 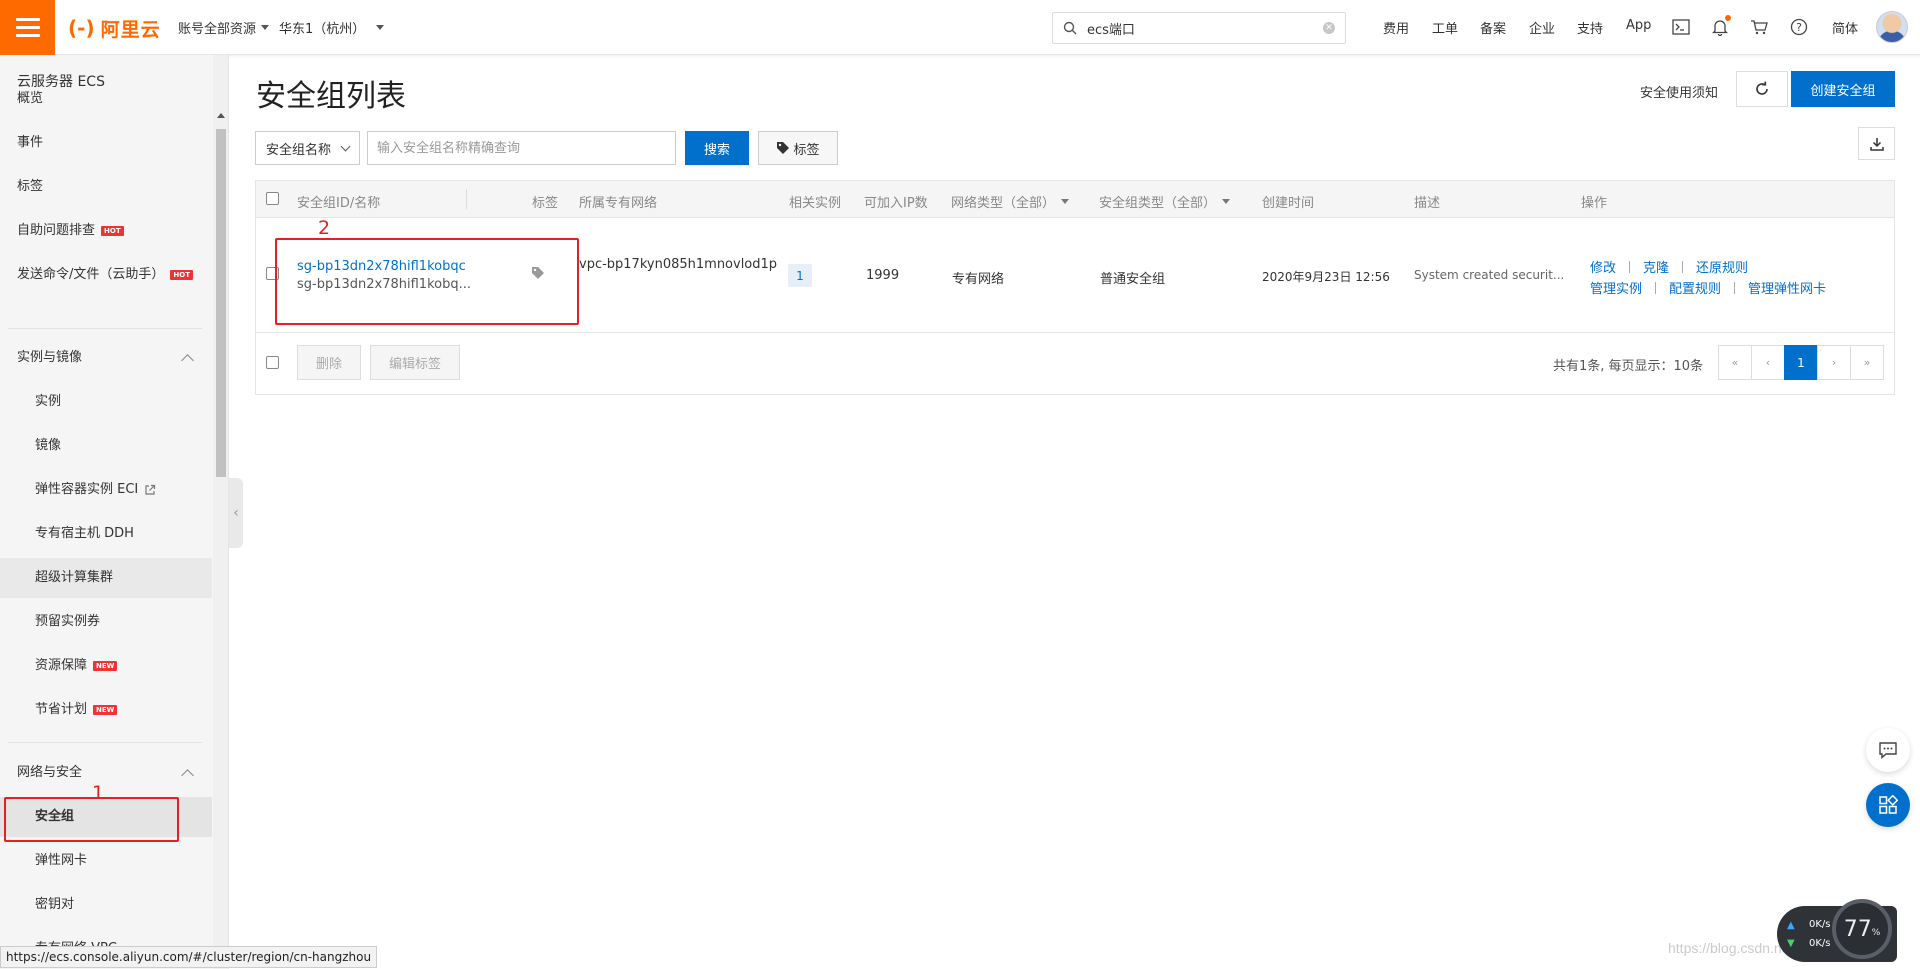 What do you see at coordinates (106, 275) in the screenshot?
I see `sidebar-item-cloud-assistant: 发送命令/文件（云助手） HOT` at bounding box center [106, 275].